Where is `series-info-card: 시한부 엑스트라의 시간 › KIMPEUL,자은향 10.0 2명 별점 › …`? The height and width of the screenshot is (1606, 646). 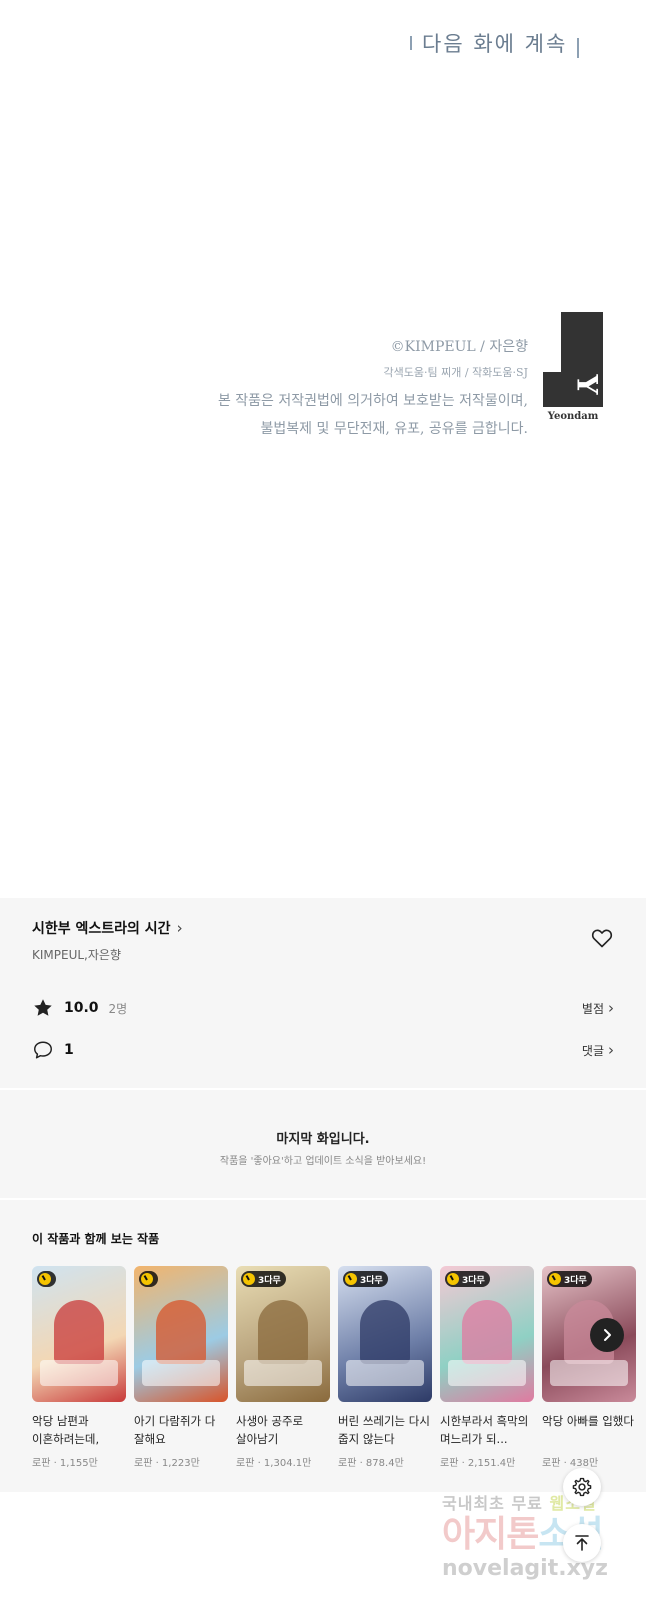
series-info-card: 시한부 엑스트라의 시간 › KIMPEUL,자은향 10.0 2명 별점 › … is located at coordinates (323, 993).